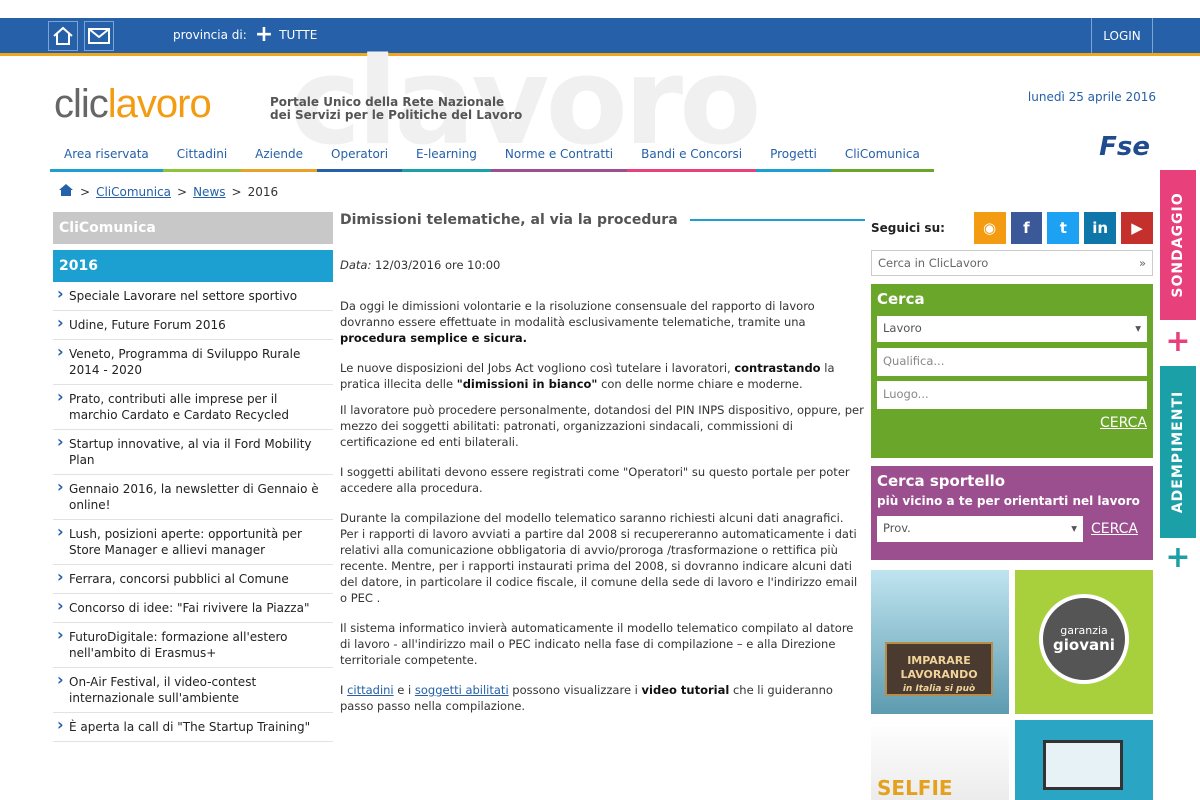  What do you see at coordinates (193, 296) in the screenshot?
I see `news-item: Speciale Lavorare nel settore sportivo` at bounding box center [193, 296].